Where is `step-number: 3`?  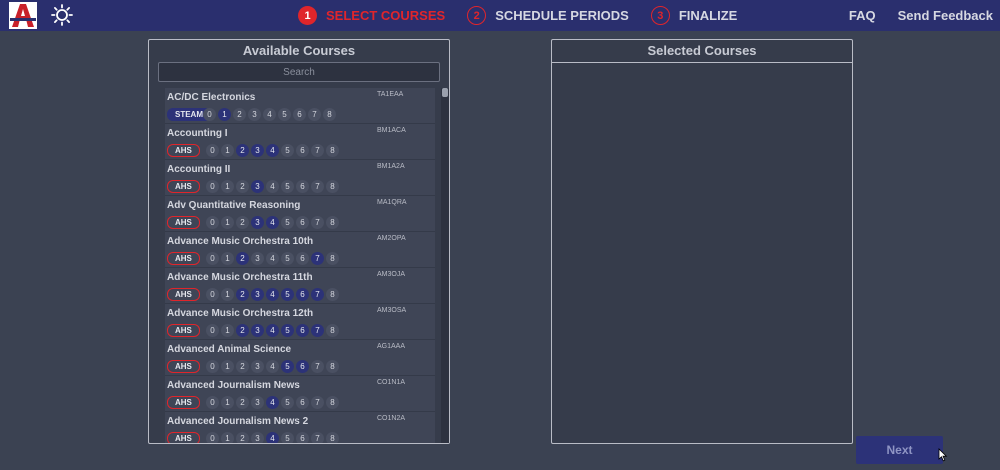 step-number: 3 is located at coordinates (660, 15).